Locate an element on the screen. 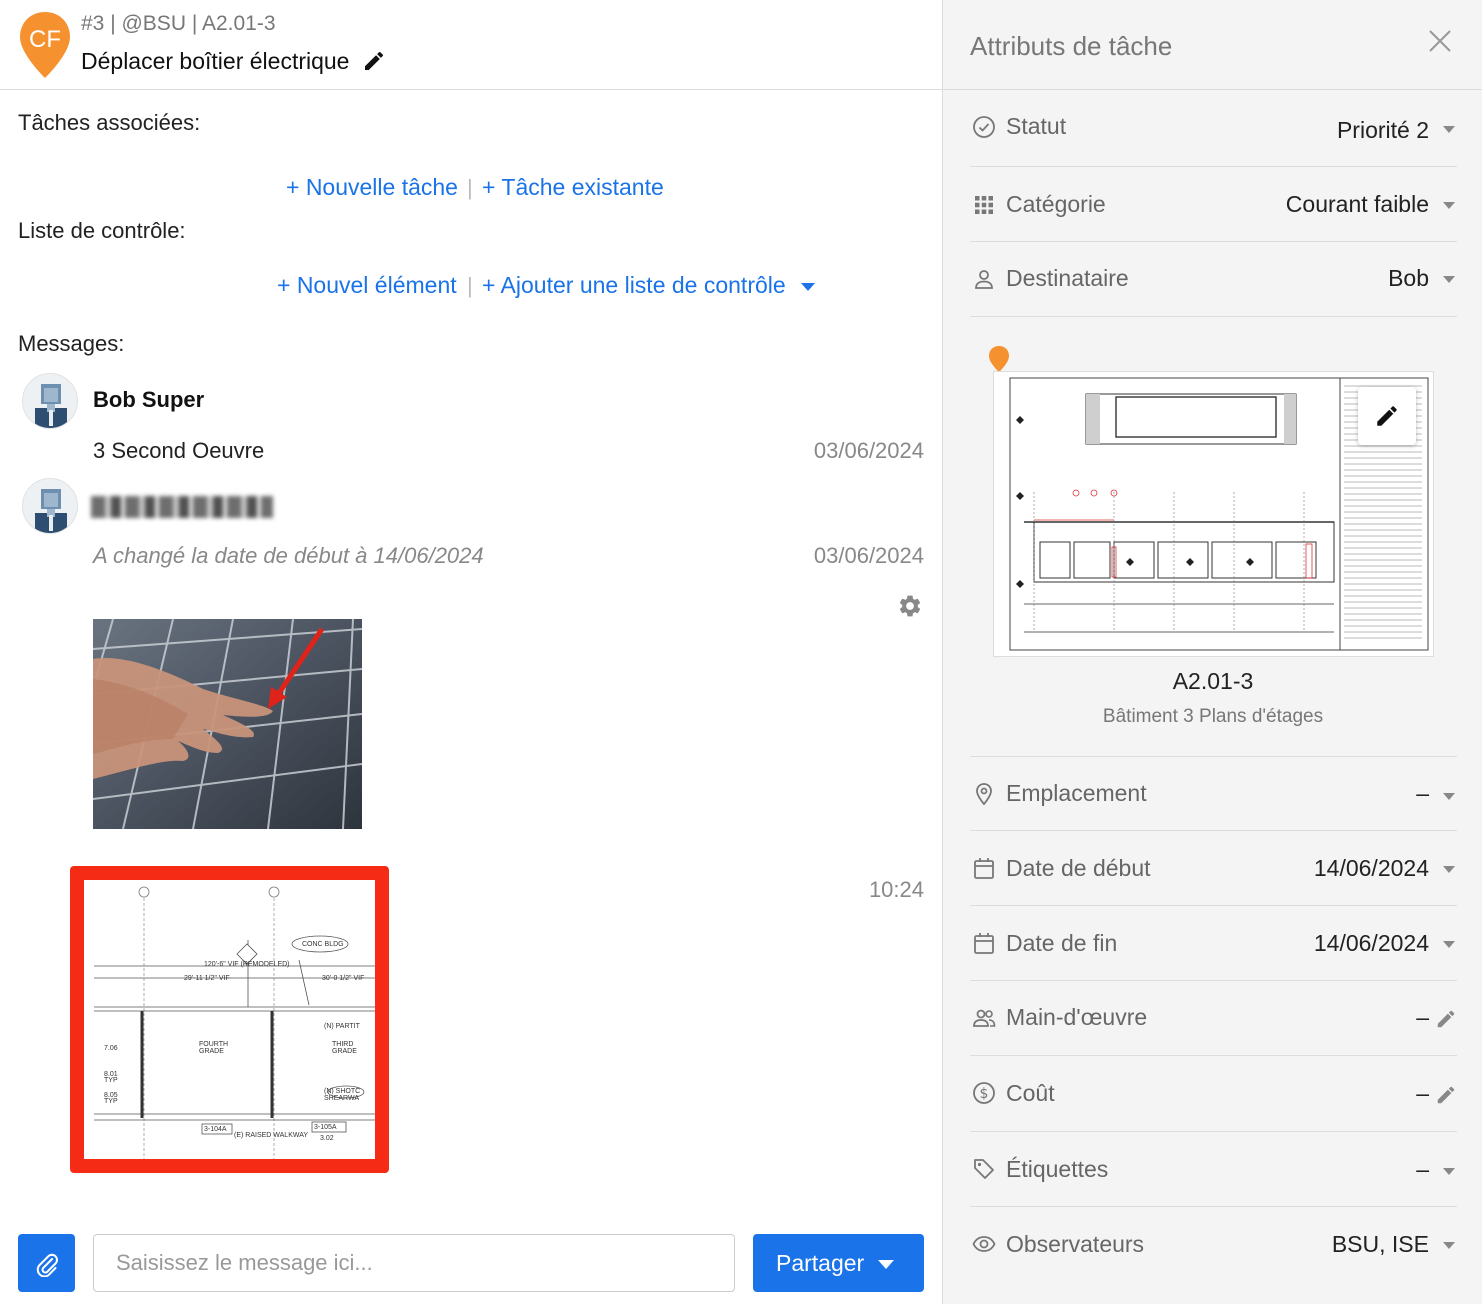 The image size is (1482, 1304). svg-text: FOURTH is located at coordinates (213, 1044).